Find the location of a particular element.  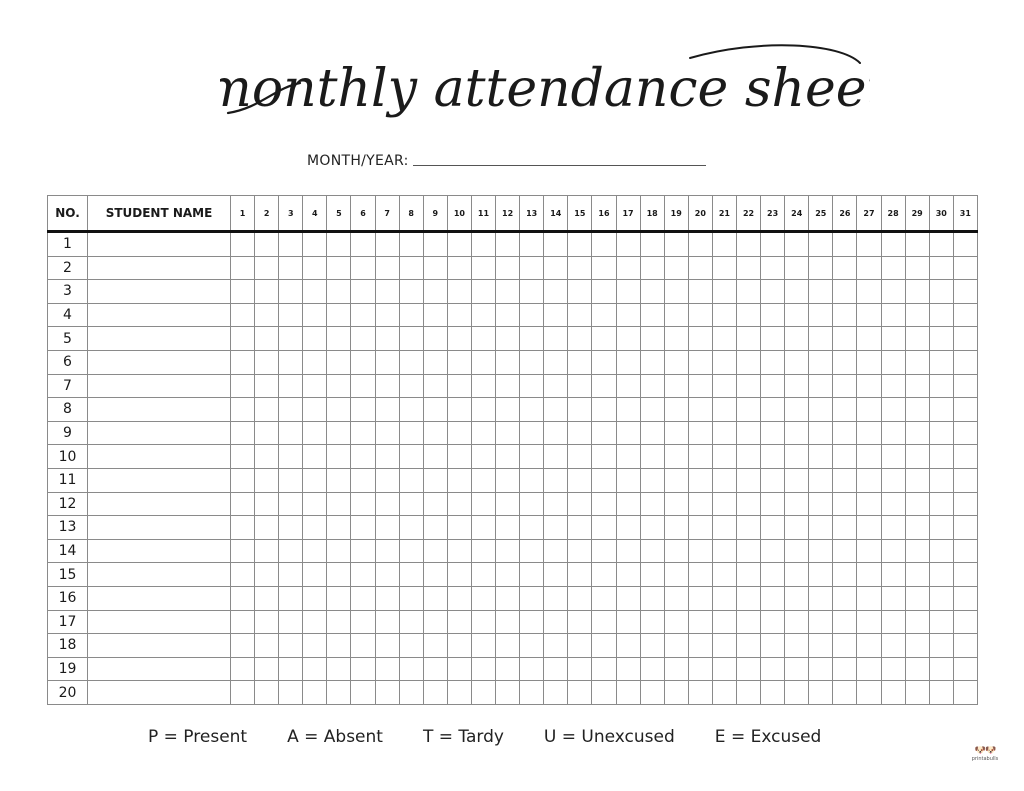

student-name-cell is located at coordinates (159, 409).